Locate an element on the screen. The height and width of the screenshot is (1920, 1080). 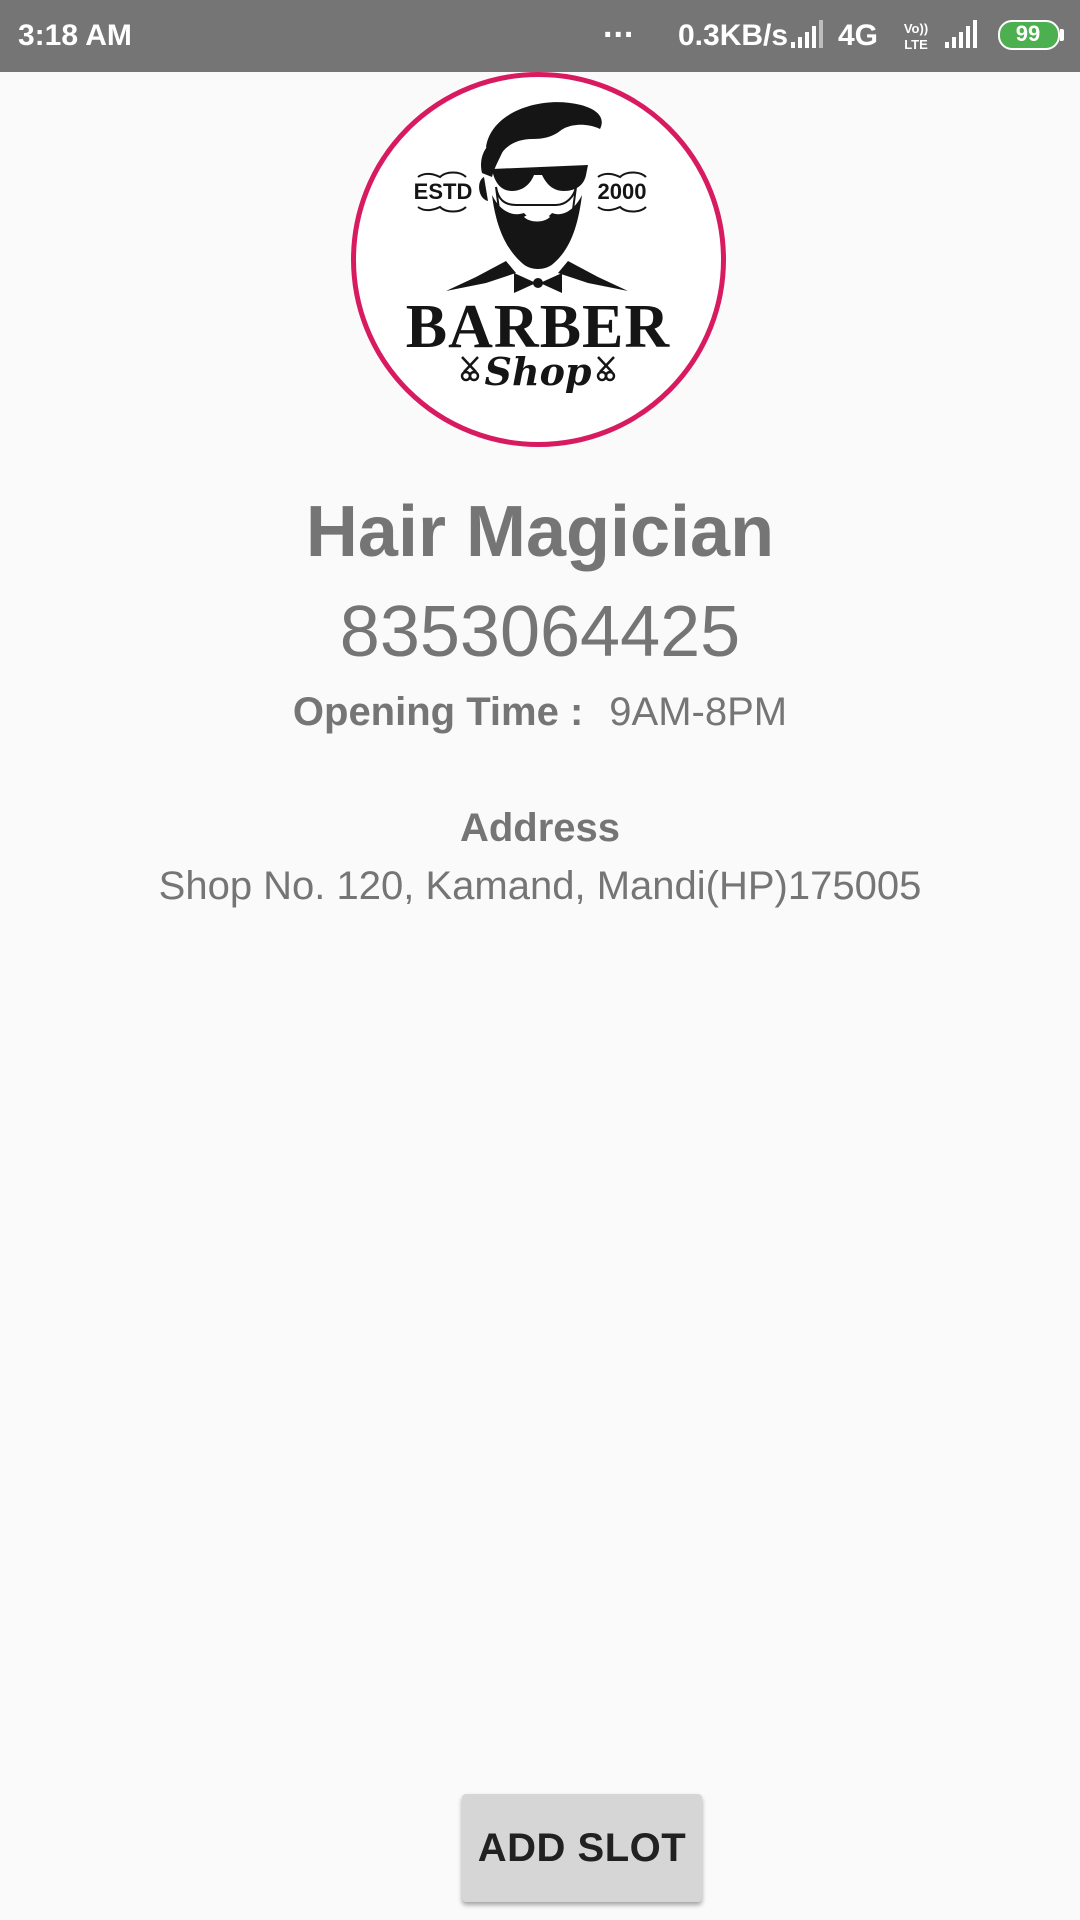
volte-glyph: Vo)) LTE is located at coordinates (916, 36).